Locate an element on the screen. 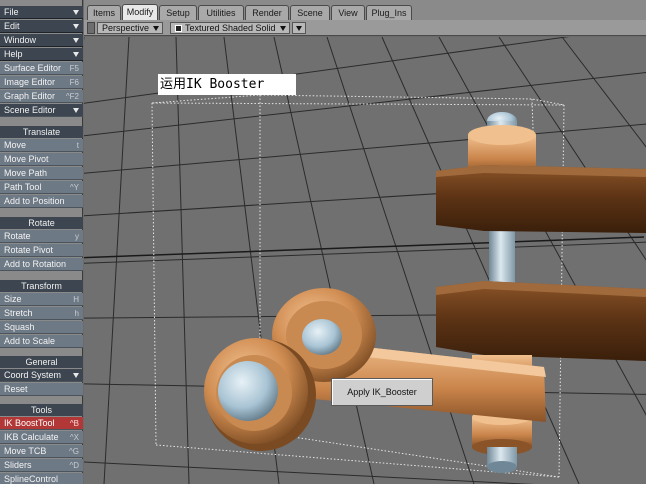 The width and height of the screenshot is (646, 484). shading-mode-value: Textured Shaded Solid is located at coordinates (230, 28).